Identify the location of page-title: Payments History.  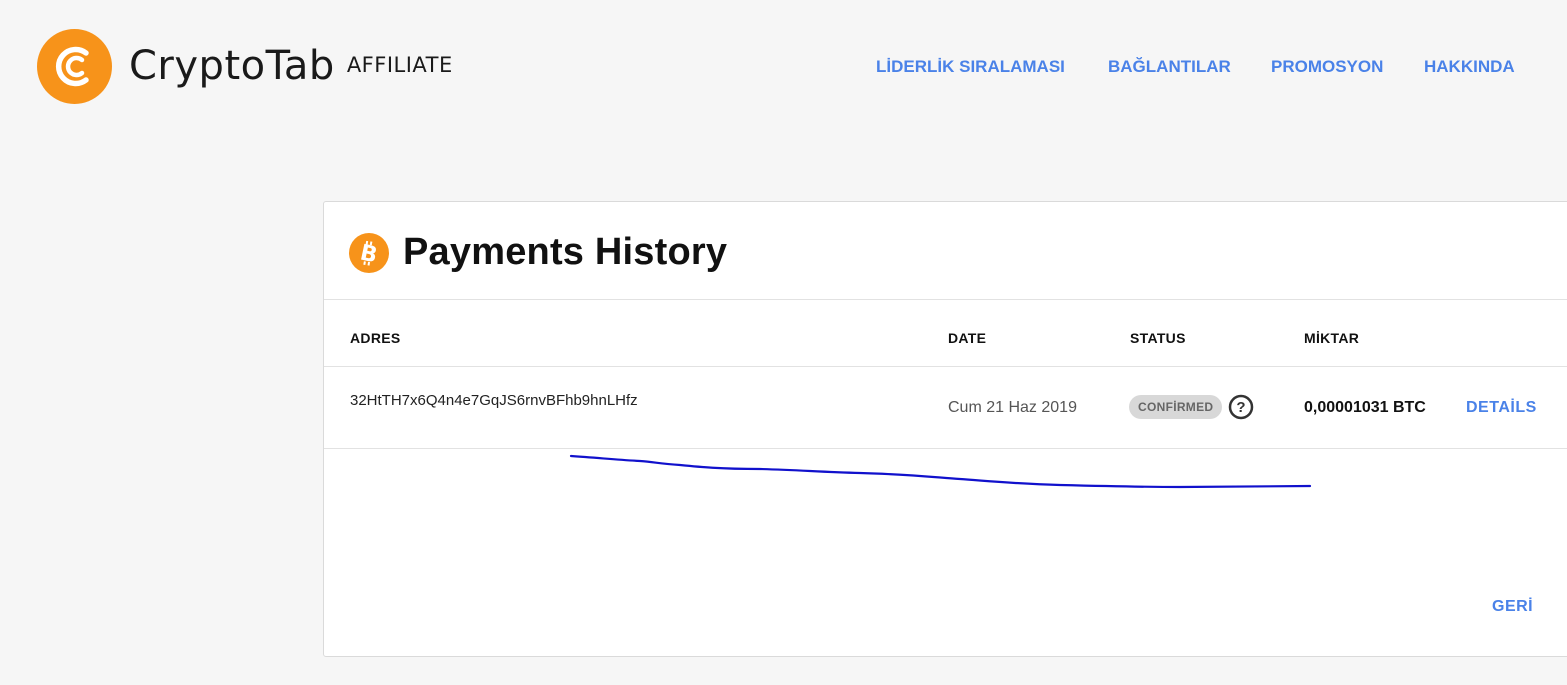
(565, 252).